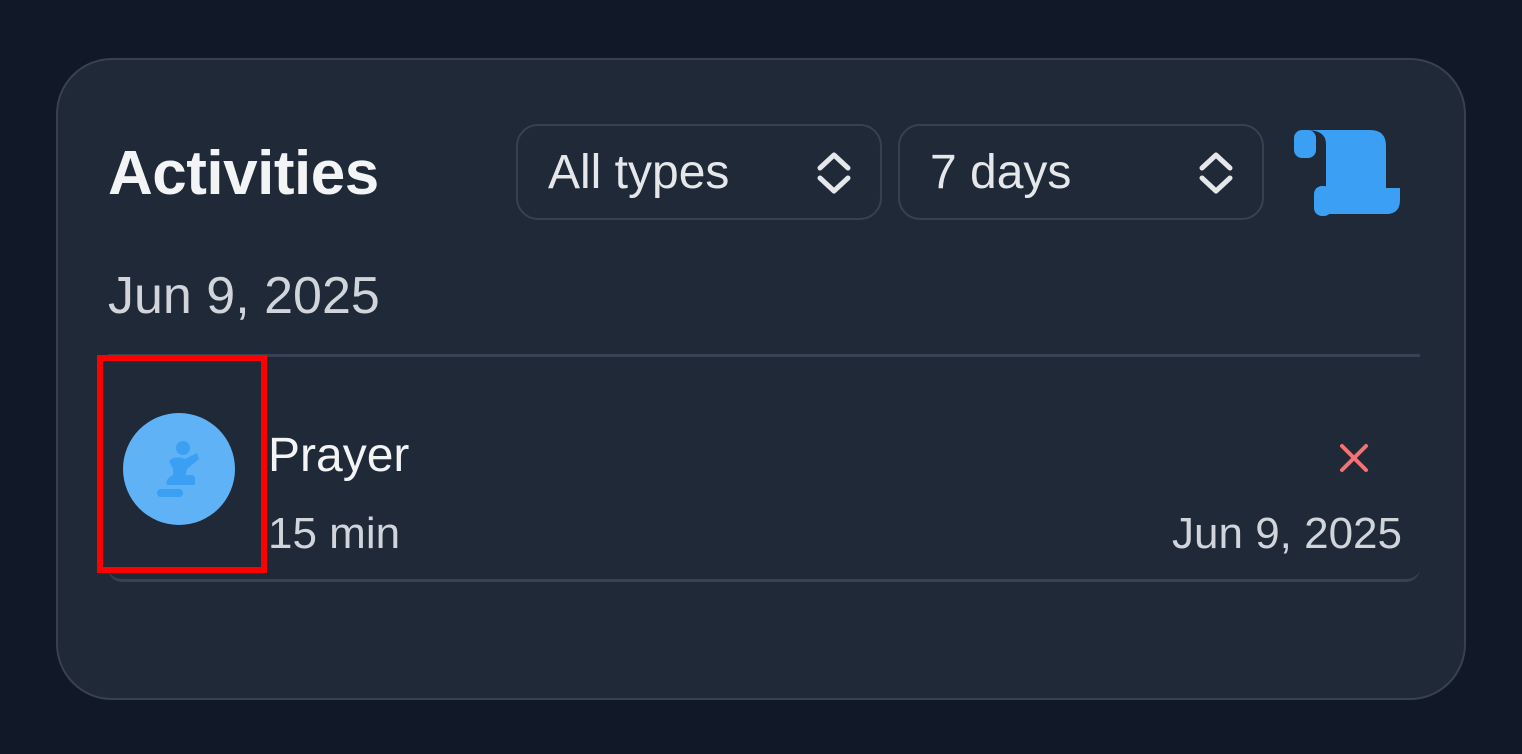 Image resolution: width=1522 pixels, height=754 pixels. I want to click on divider, so click(764, 355).